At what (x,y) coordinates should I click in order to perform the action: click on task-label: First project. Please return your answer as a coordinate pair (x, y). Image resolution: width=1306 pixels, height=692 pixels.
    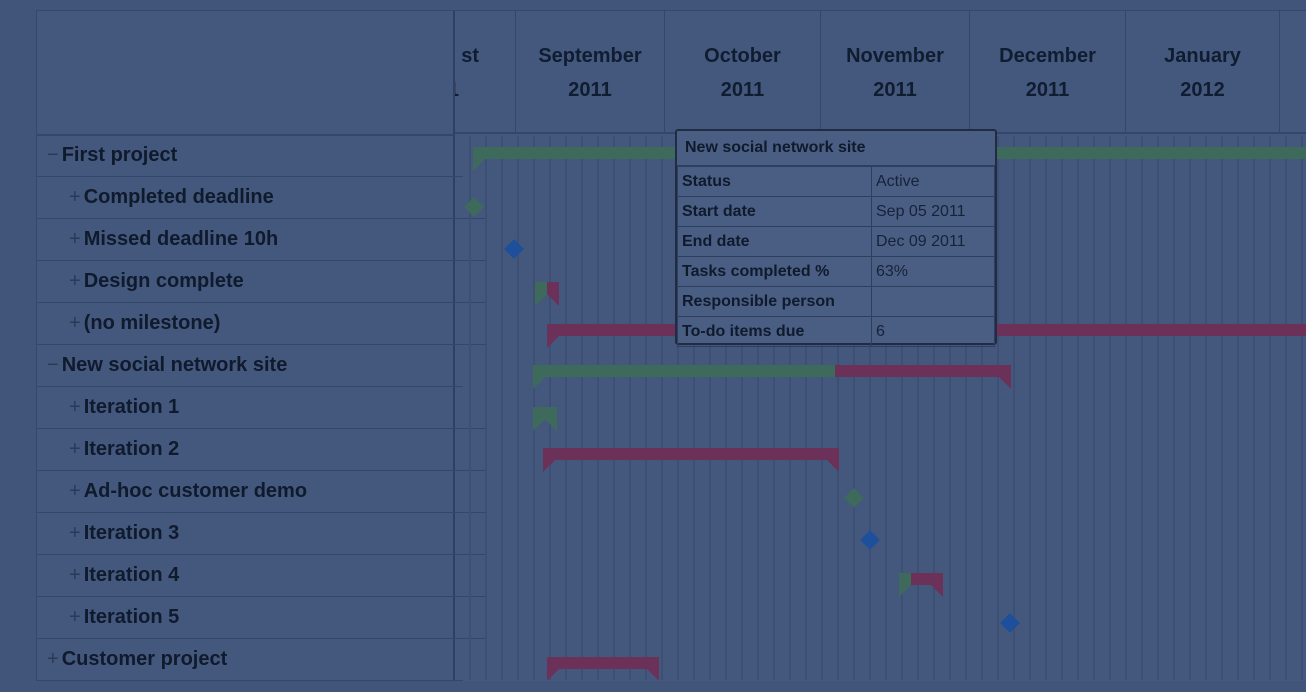
    Looking at the image, I should click on (119, 155).